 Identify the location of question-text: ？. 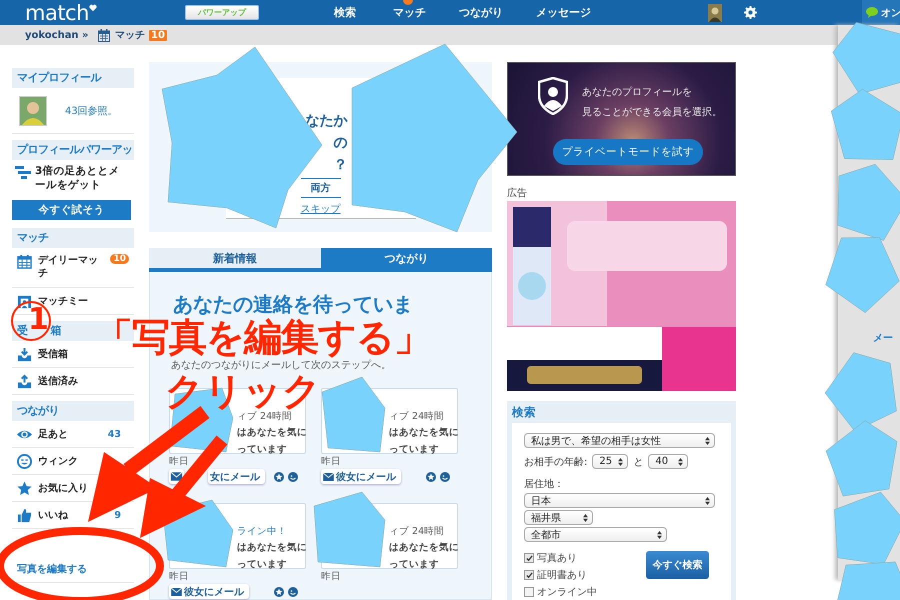
(341, 165).